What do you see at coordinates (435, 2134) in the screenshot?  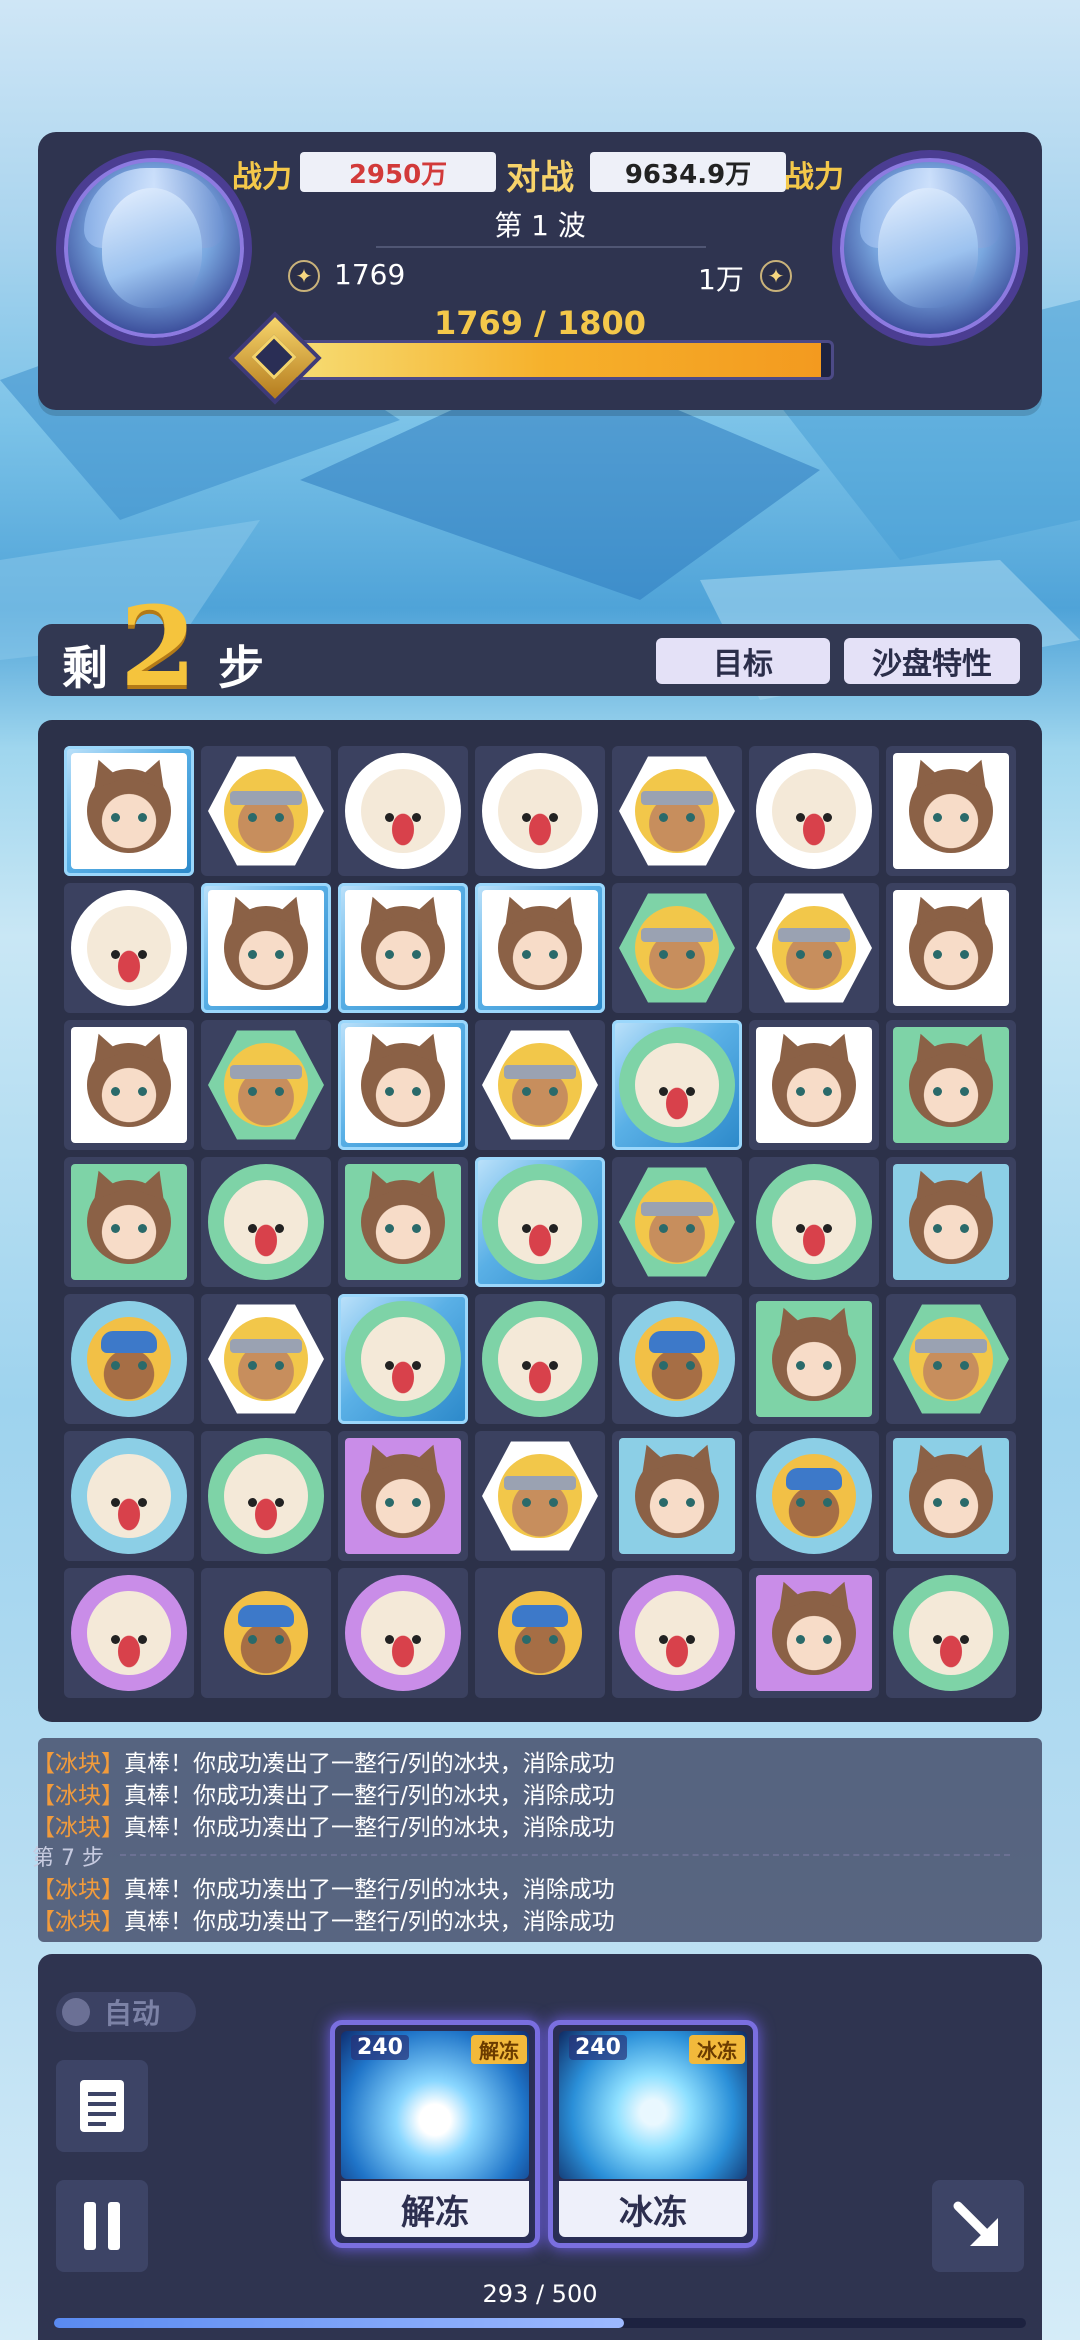 I see `skill-card-thaw: 240 解冻 解冻` at bounding box center [435, 2134].